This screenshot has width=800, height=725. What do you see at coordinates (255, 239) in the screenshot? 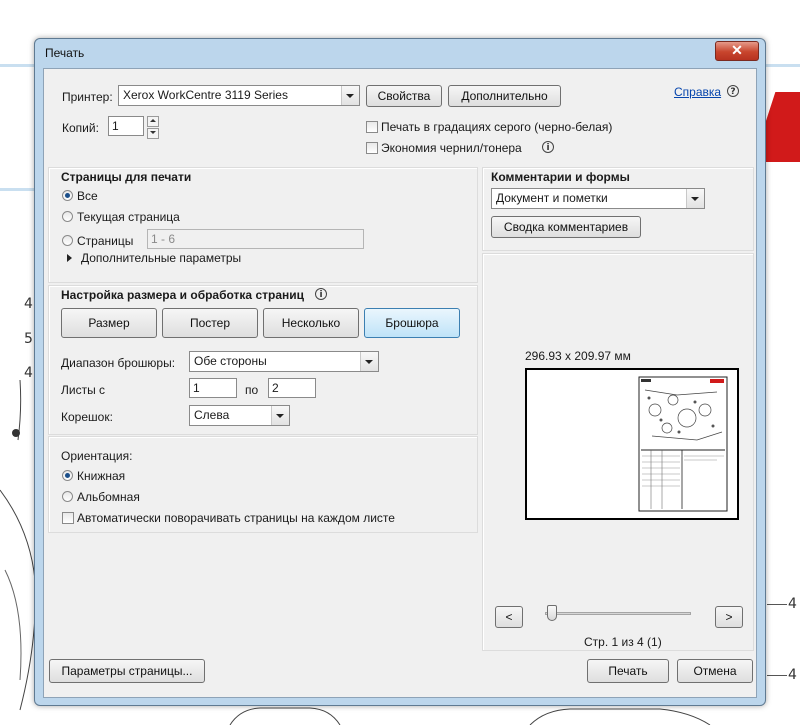
I see `pages-range-input: 1 - 6` at bounding box center [255, 239].